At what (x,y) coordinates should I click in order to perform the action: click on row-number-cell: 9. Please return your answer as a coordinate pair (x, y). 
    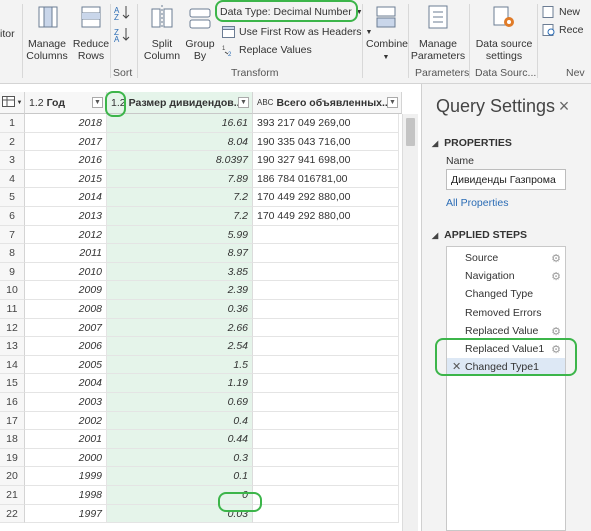
    Looking at the image, I should click on (12, 272).